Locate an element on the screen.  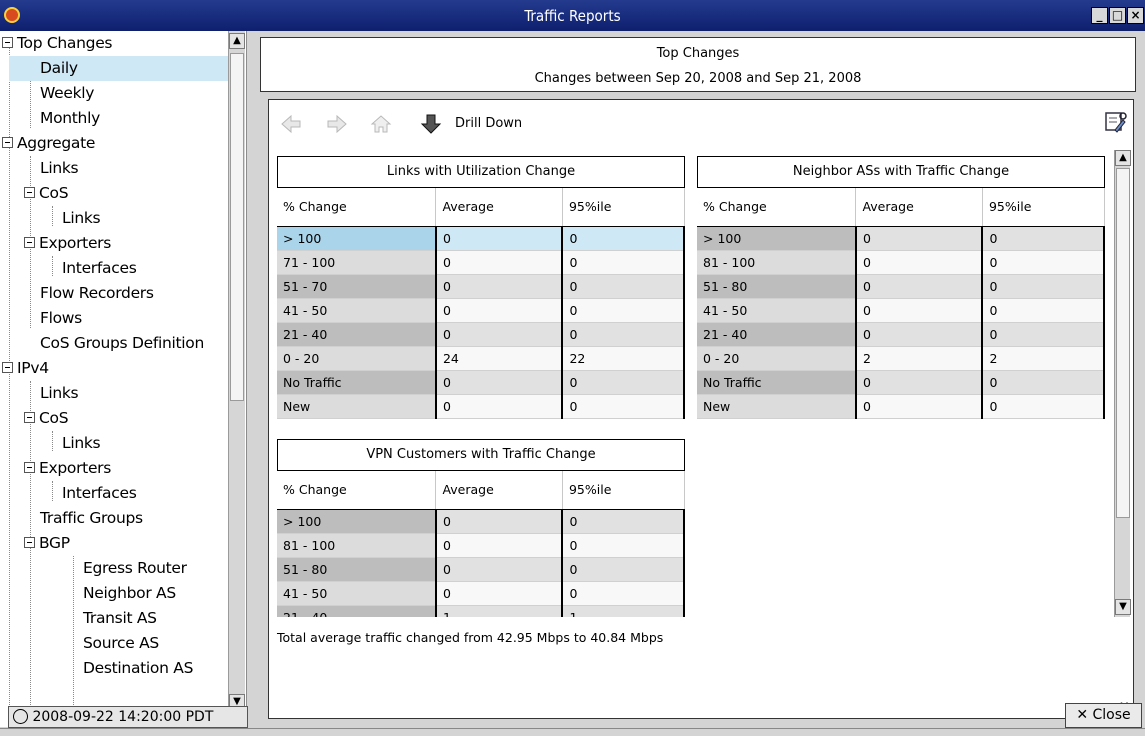
tree-item-ipv4-links: Links is located at coordinates (59, 393).